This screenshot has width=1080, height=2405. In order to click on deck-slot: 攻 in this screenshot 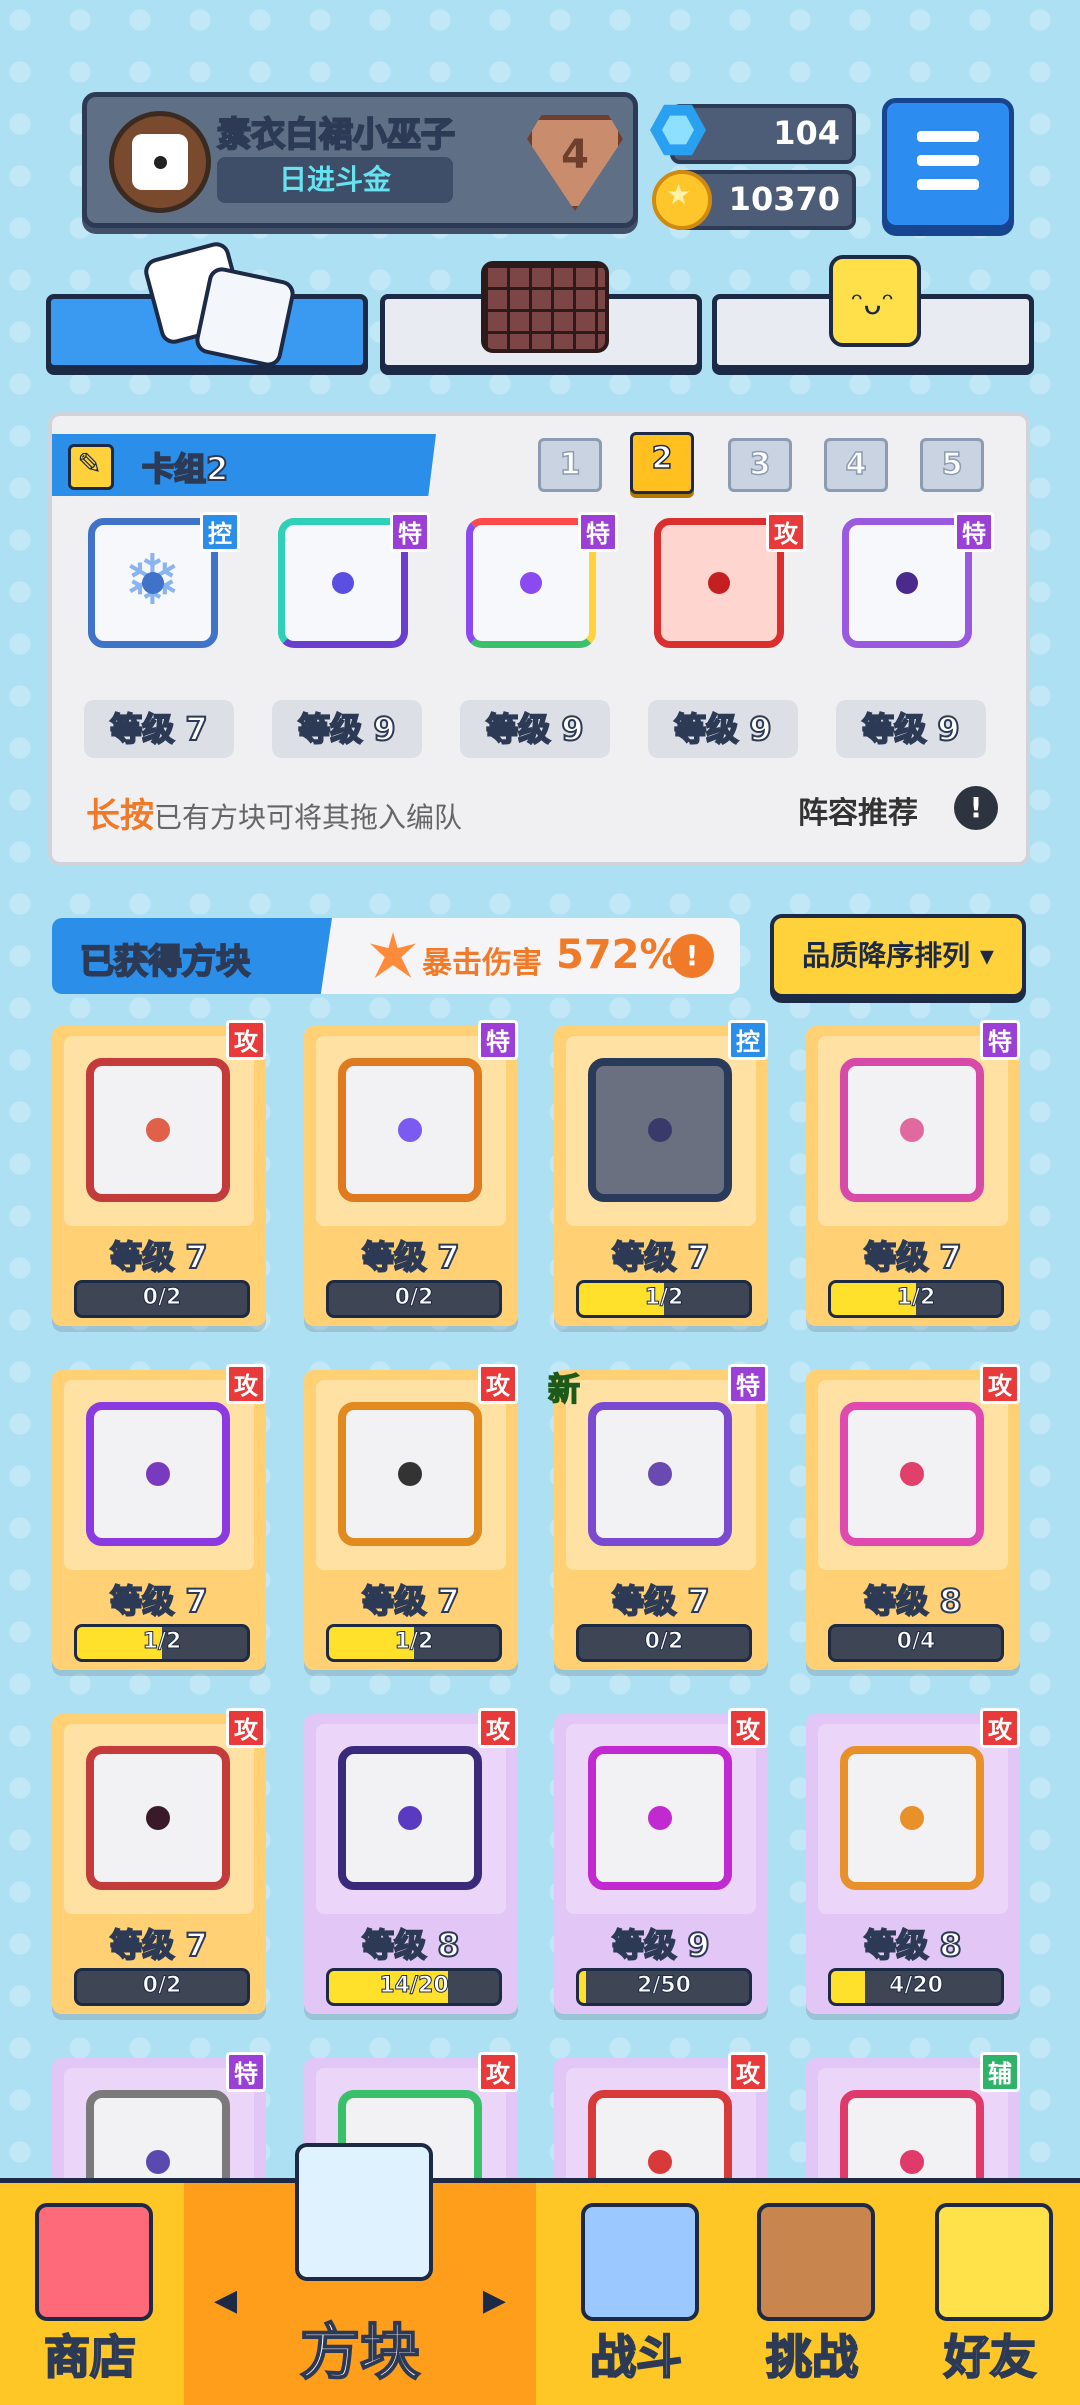, I will do `click(730, 587)`.